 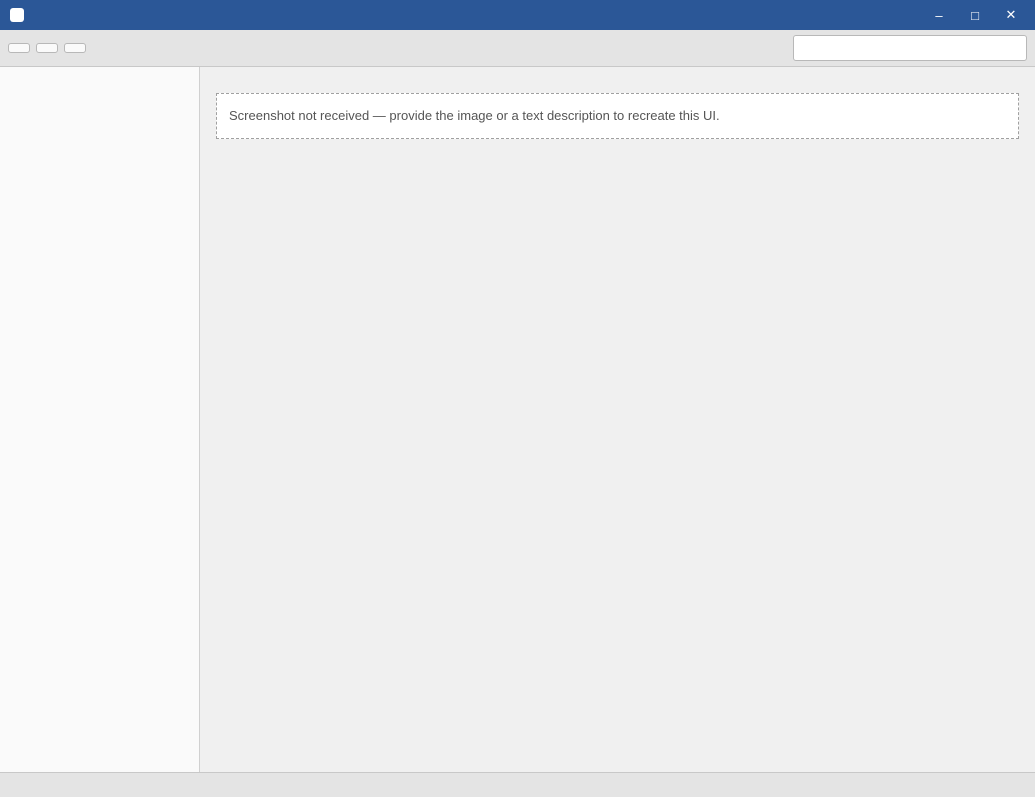 I want to click on status-bar, so click(x=517, y=784).